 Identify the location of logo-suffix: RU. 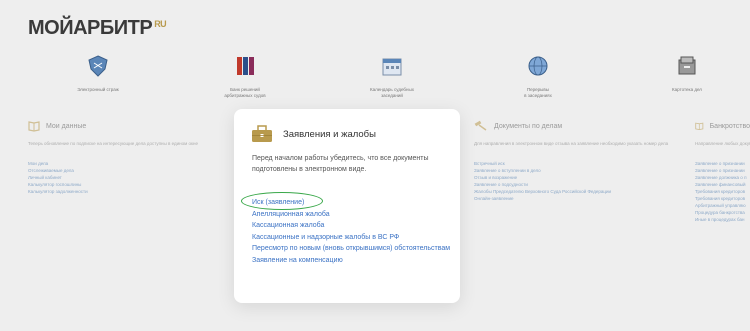
(160, 24).